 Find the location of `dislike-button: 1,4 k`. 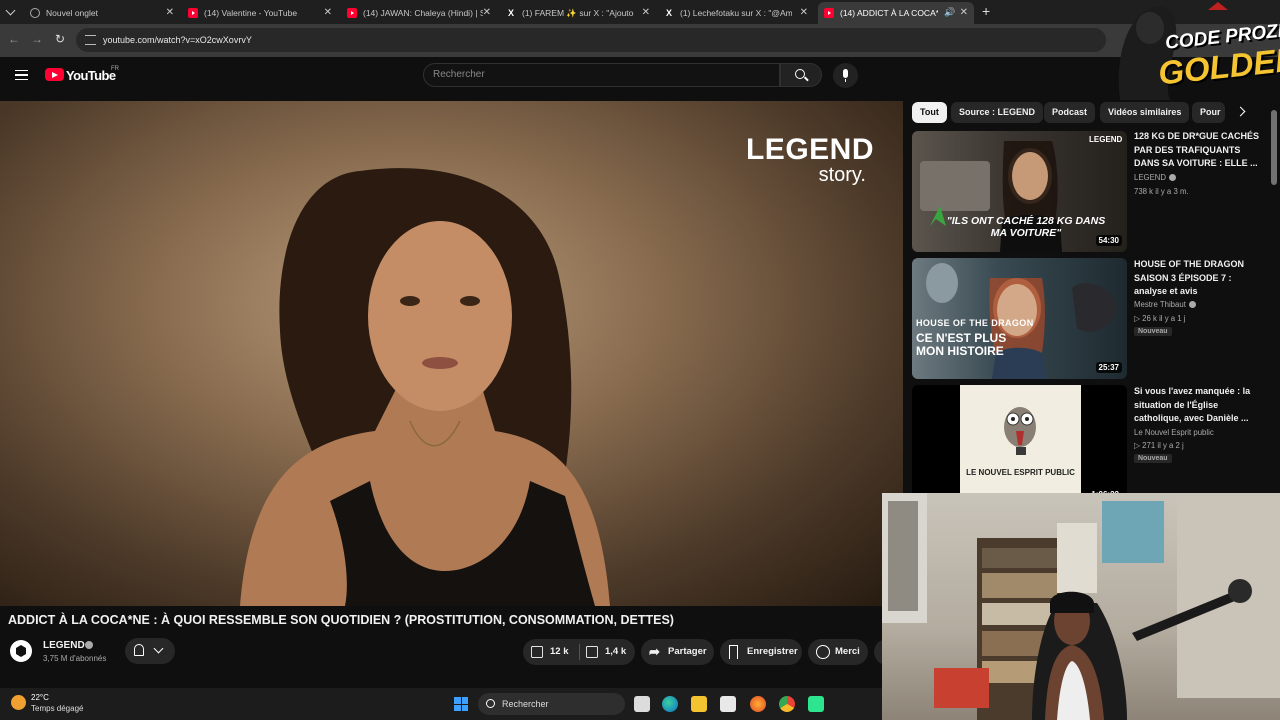

dislike-button: 1,4 k is located at coordinates (615, 652).